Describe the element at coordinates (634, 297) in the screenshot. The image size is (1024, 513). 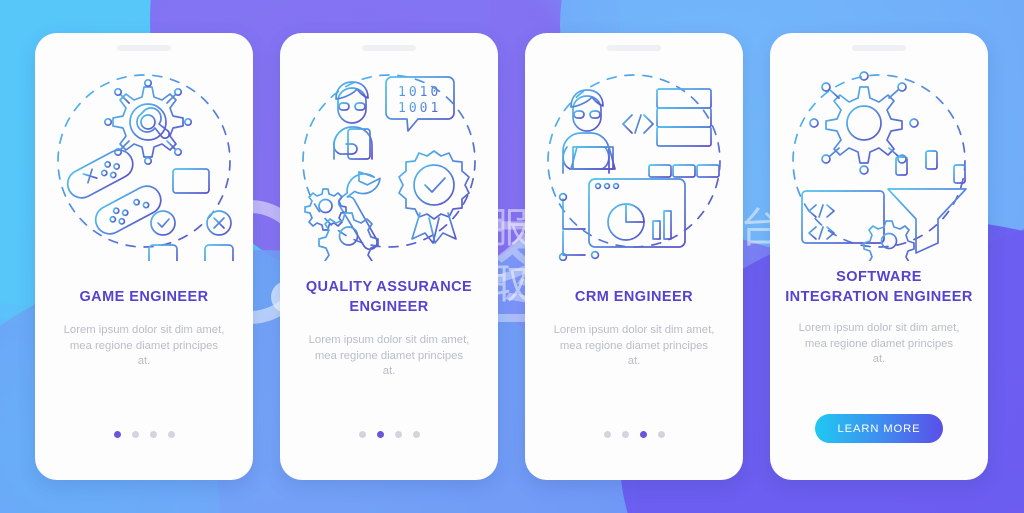
I see `card-title: CRM ENGINEER` at that location.